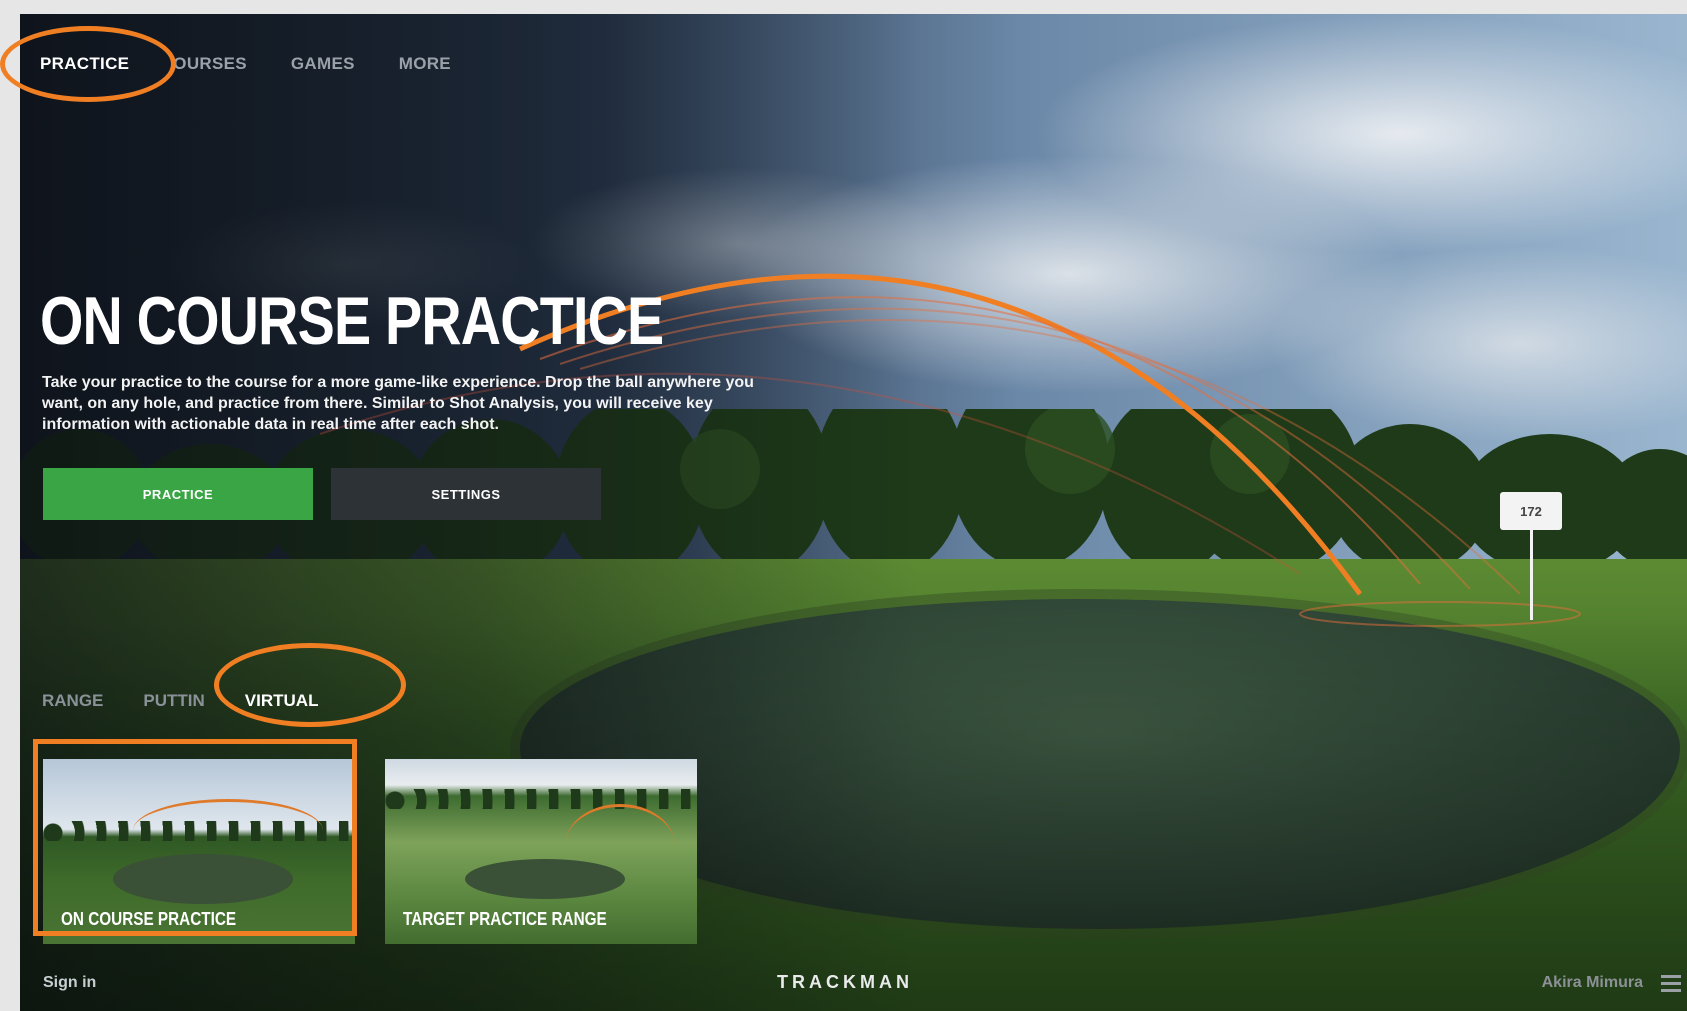 This screenshot has width=1687, height=1011. What do you see at coordinates (173, 701) in the screenshot?
I see `subnav-putting: PUTTIN` at bounding box center [173, 701].